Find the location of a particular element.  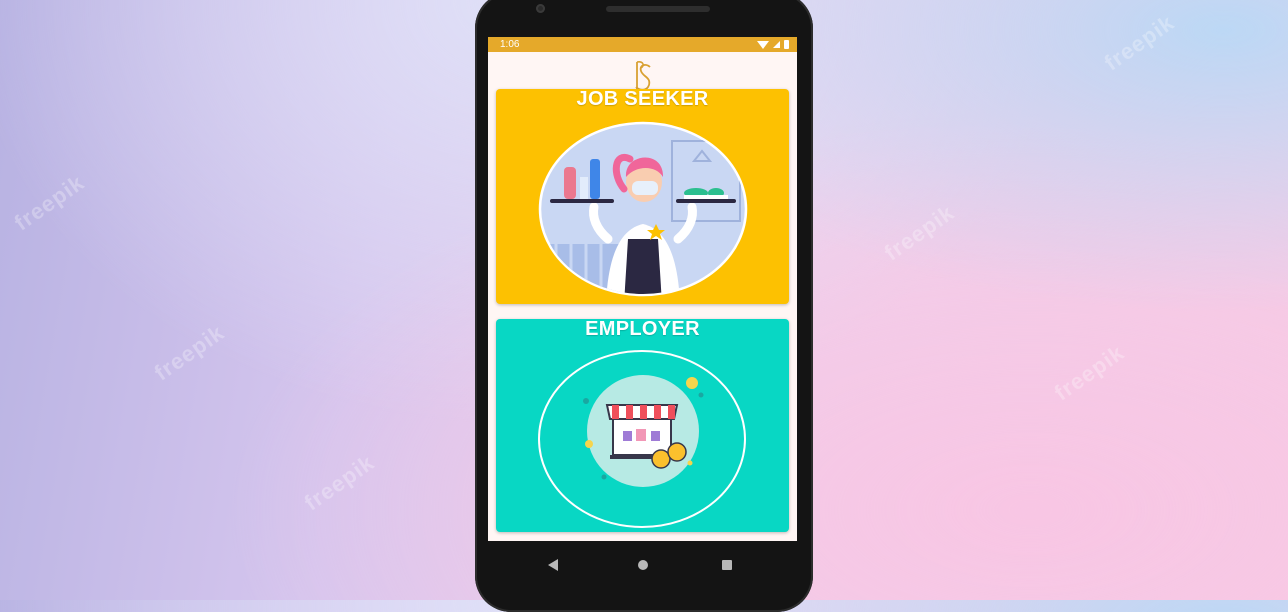

employer-title: EMPLOYER is located at coordinates (642, 329).